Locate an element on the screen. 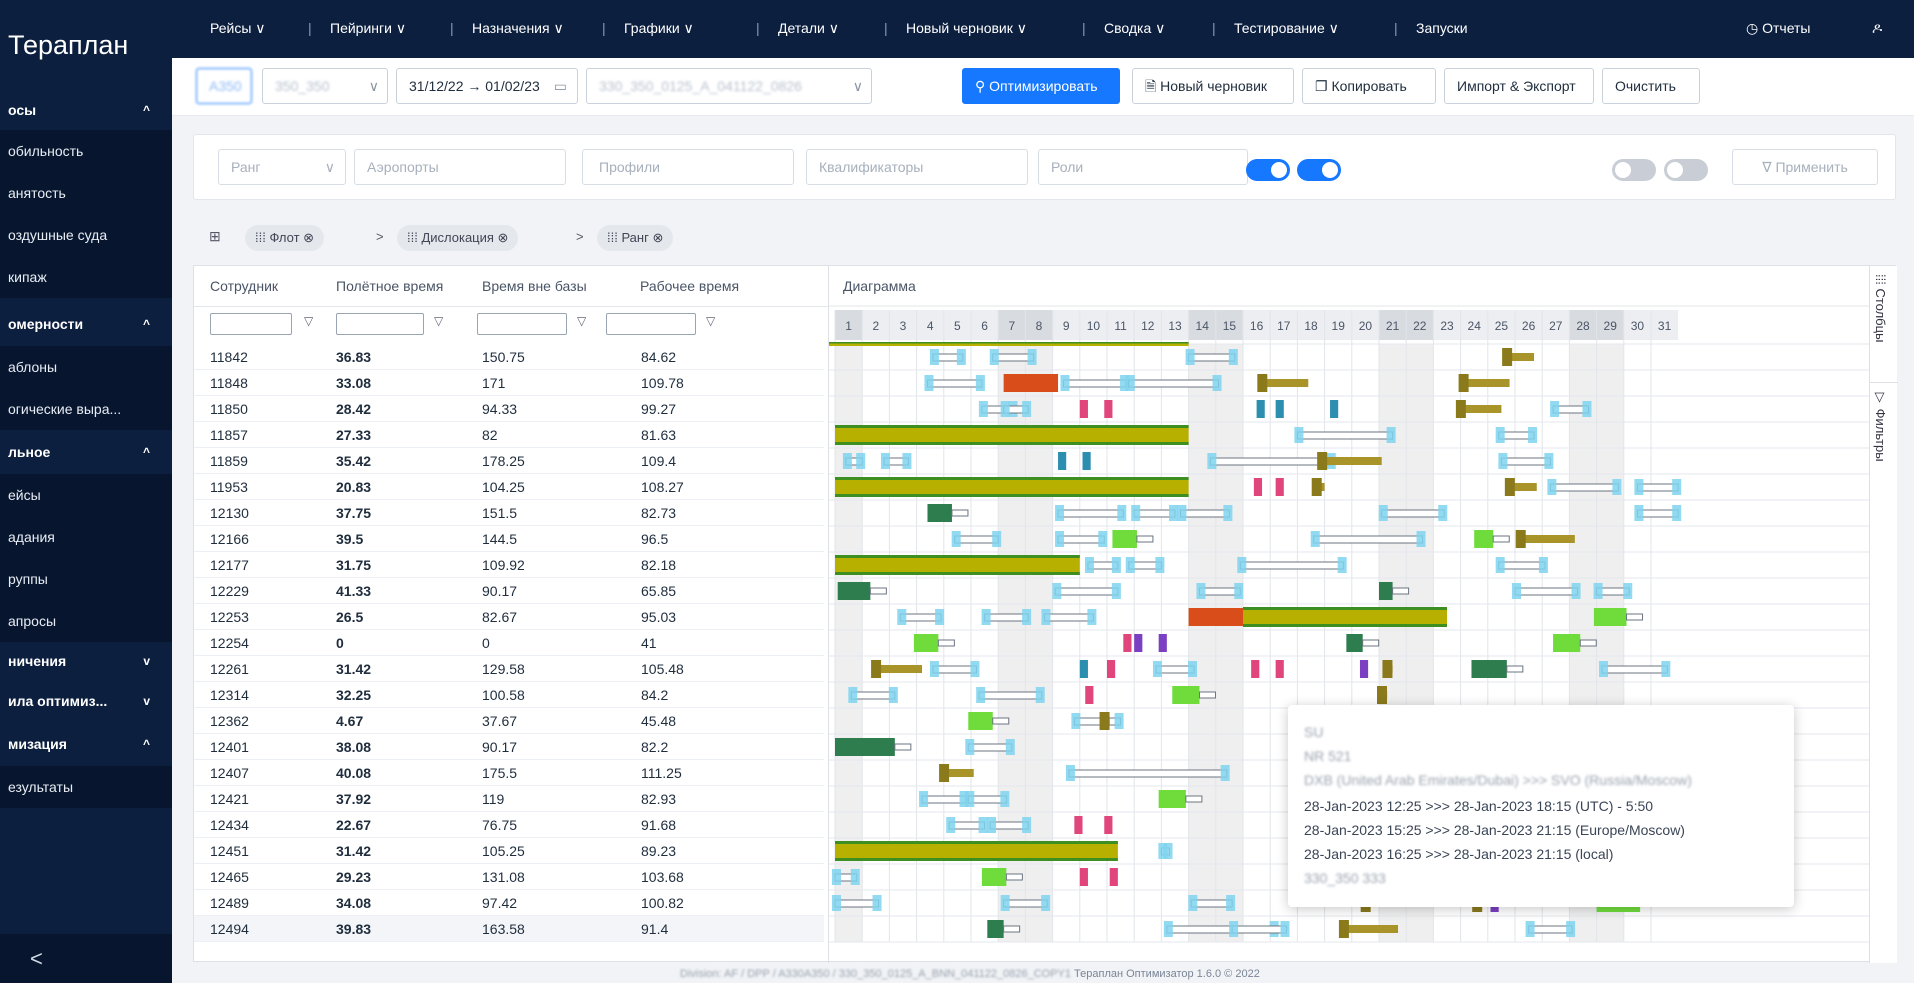 This screenshot has width=1914, height=983. sidebar-collapse-button: < is located at coordinates (86, 958).